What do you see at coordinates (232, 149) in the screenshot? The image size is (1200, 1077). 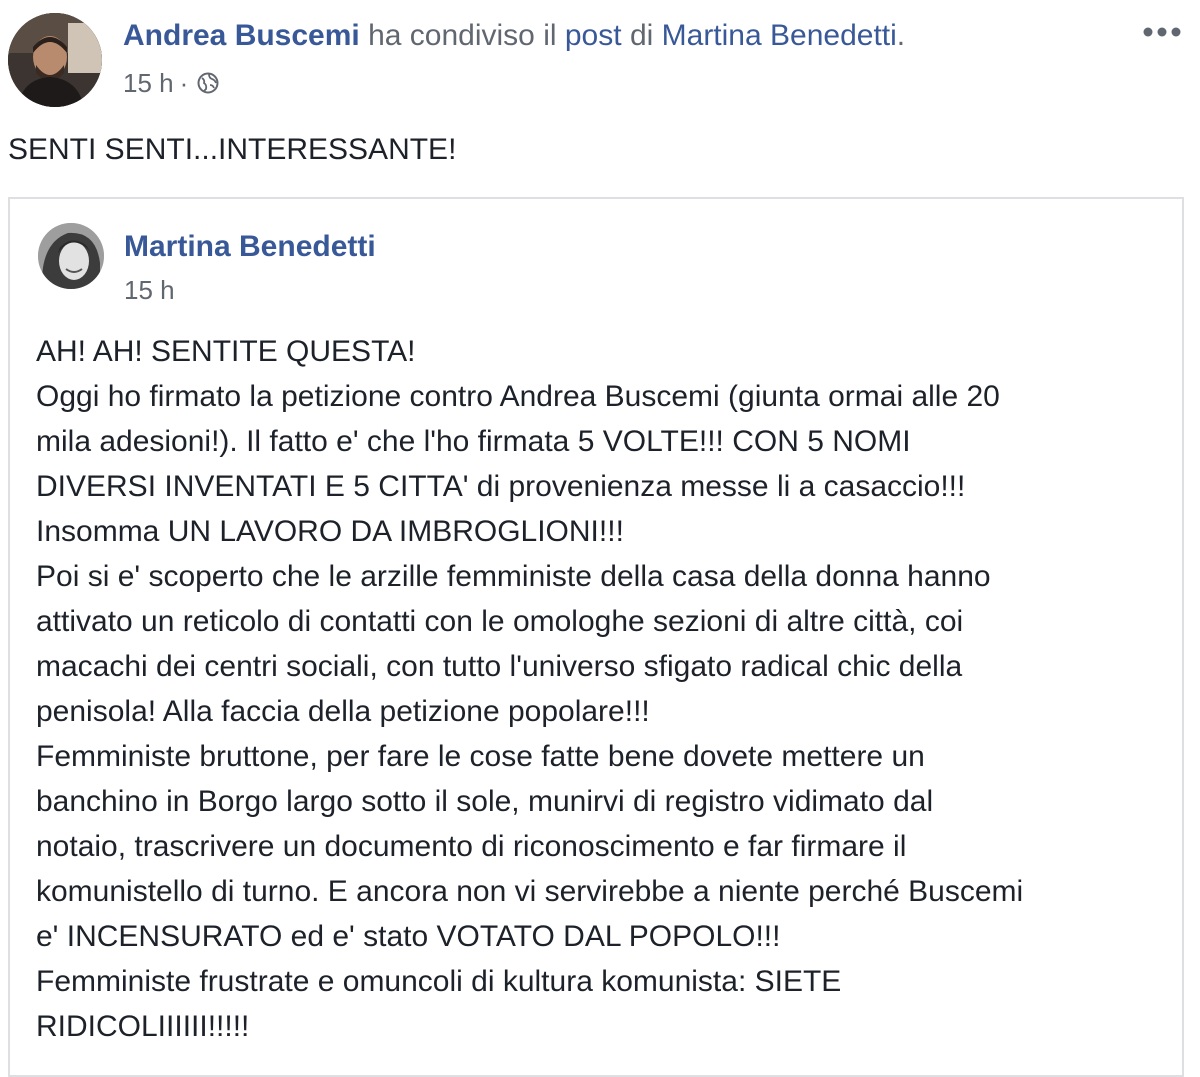 I see `share-caption: SENTI SENTI...INTERESSANTE!` at bounding box center [232, 149].